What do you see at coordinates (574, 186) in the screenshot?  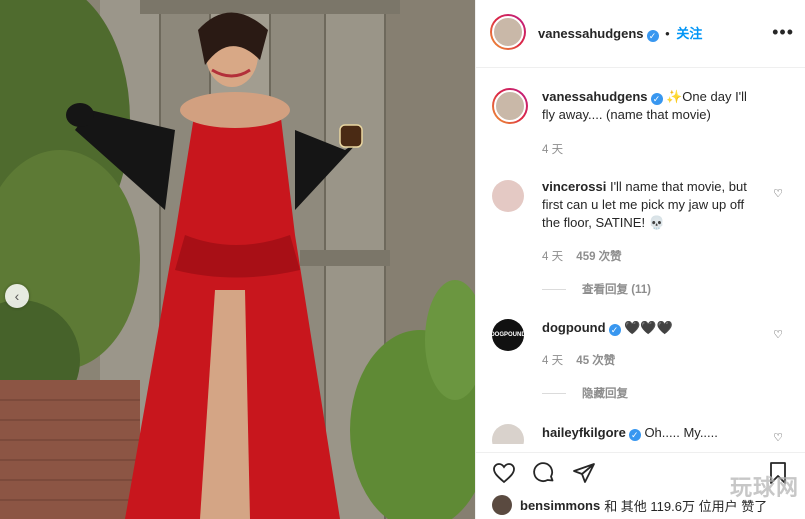 I see `comment-username: vincerossi` at bounding box center [574, 186].